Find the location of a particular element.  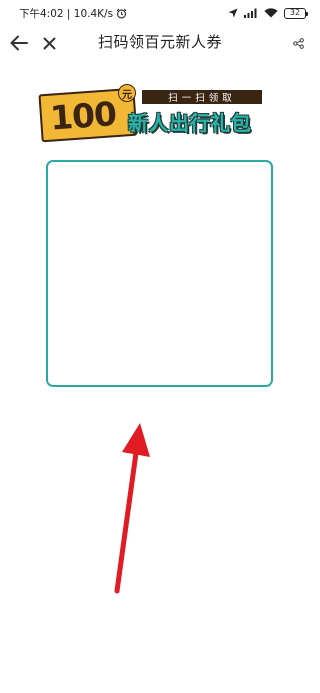

promo-banner: 100 元 扫一扫领取 新人出行礼包 is located at coordinates (158, 113).